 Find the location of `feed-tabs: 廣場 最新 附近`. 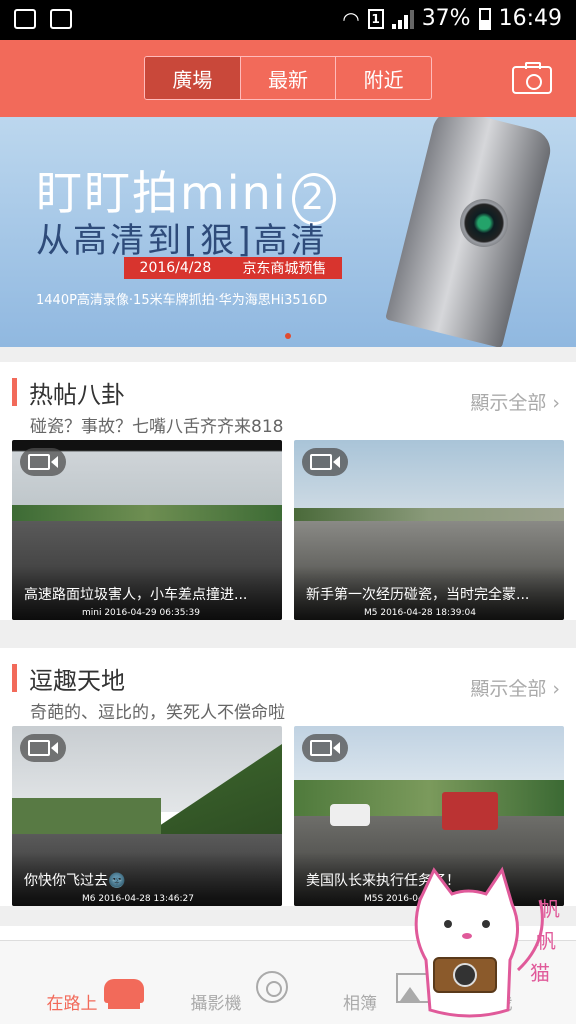

feed-tabs: 廣場 最新 附近 is located at coordinates (288, 78).